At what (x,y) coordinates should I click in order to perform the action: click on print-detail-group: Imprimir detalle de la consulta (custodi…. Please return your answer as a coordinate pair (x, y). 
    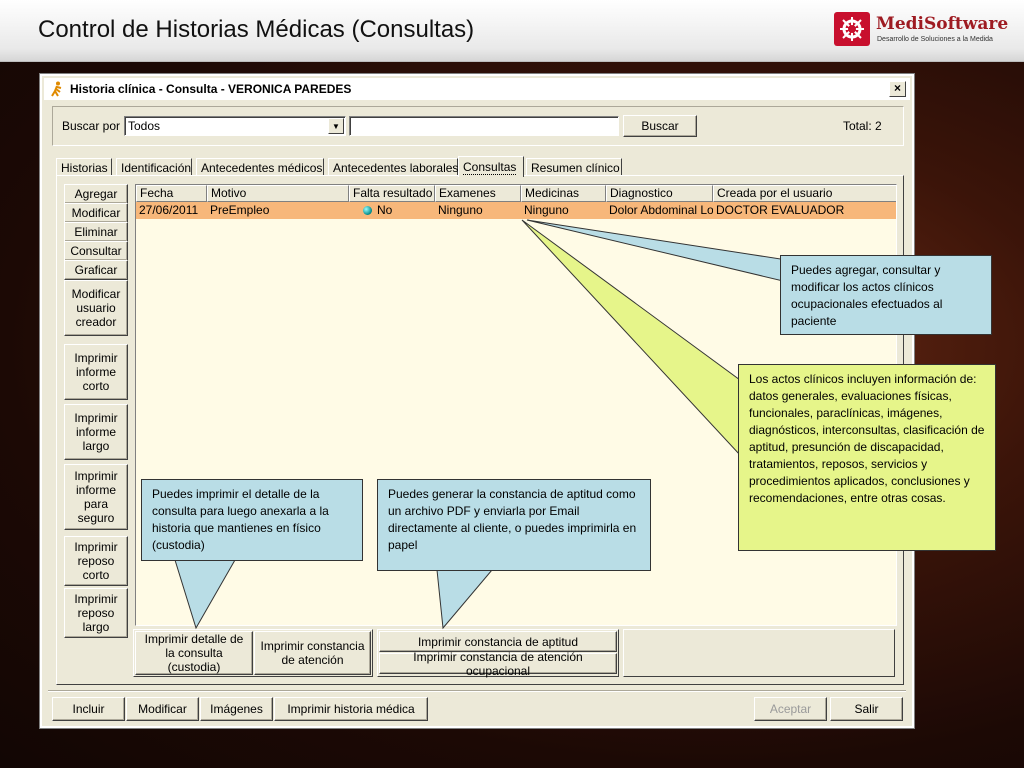
    Looking at the image, I should click on (253, 653).